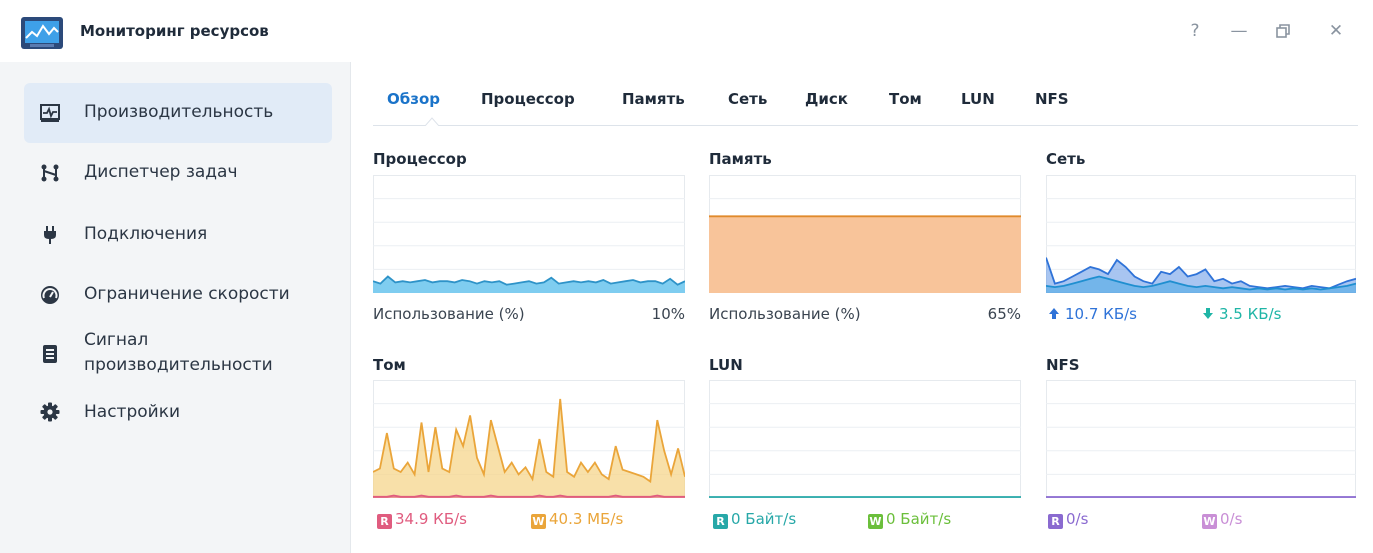 Image resolution: width=1373 pixels, height=553 pixels. I want to click on nfs-write-value: 0/s, so click(1231, 519).